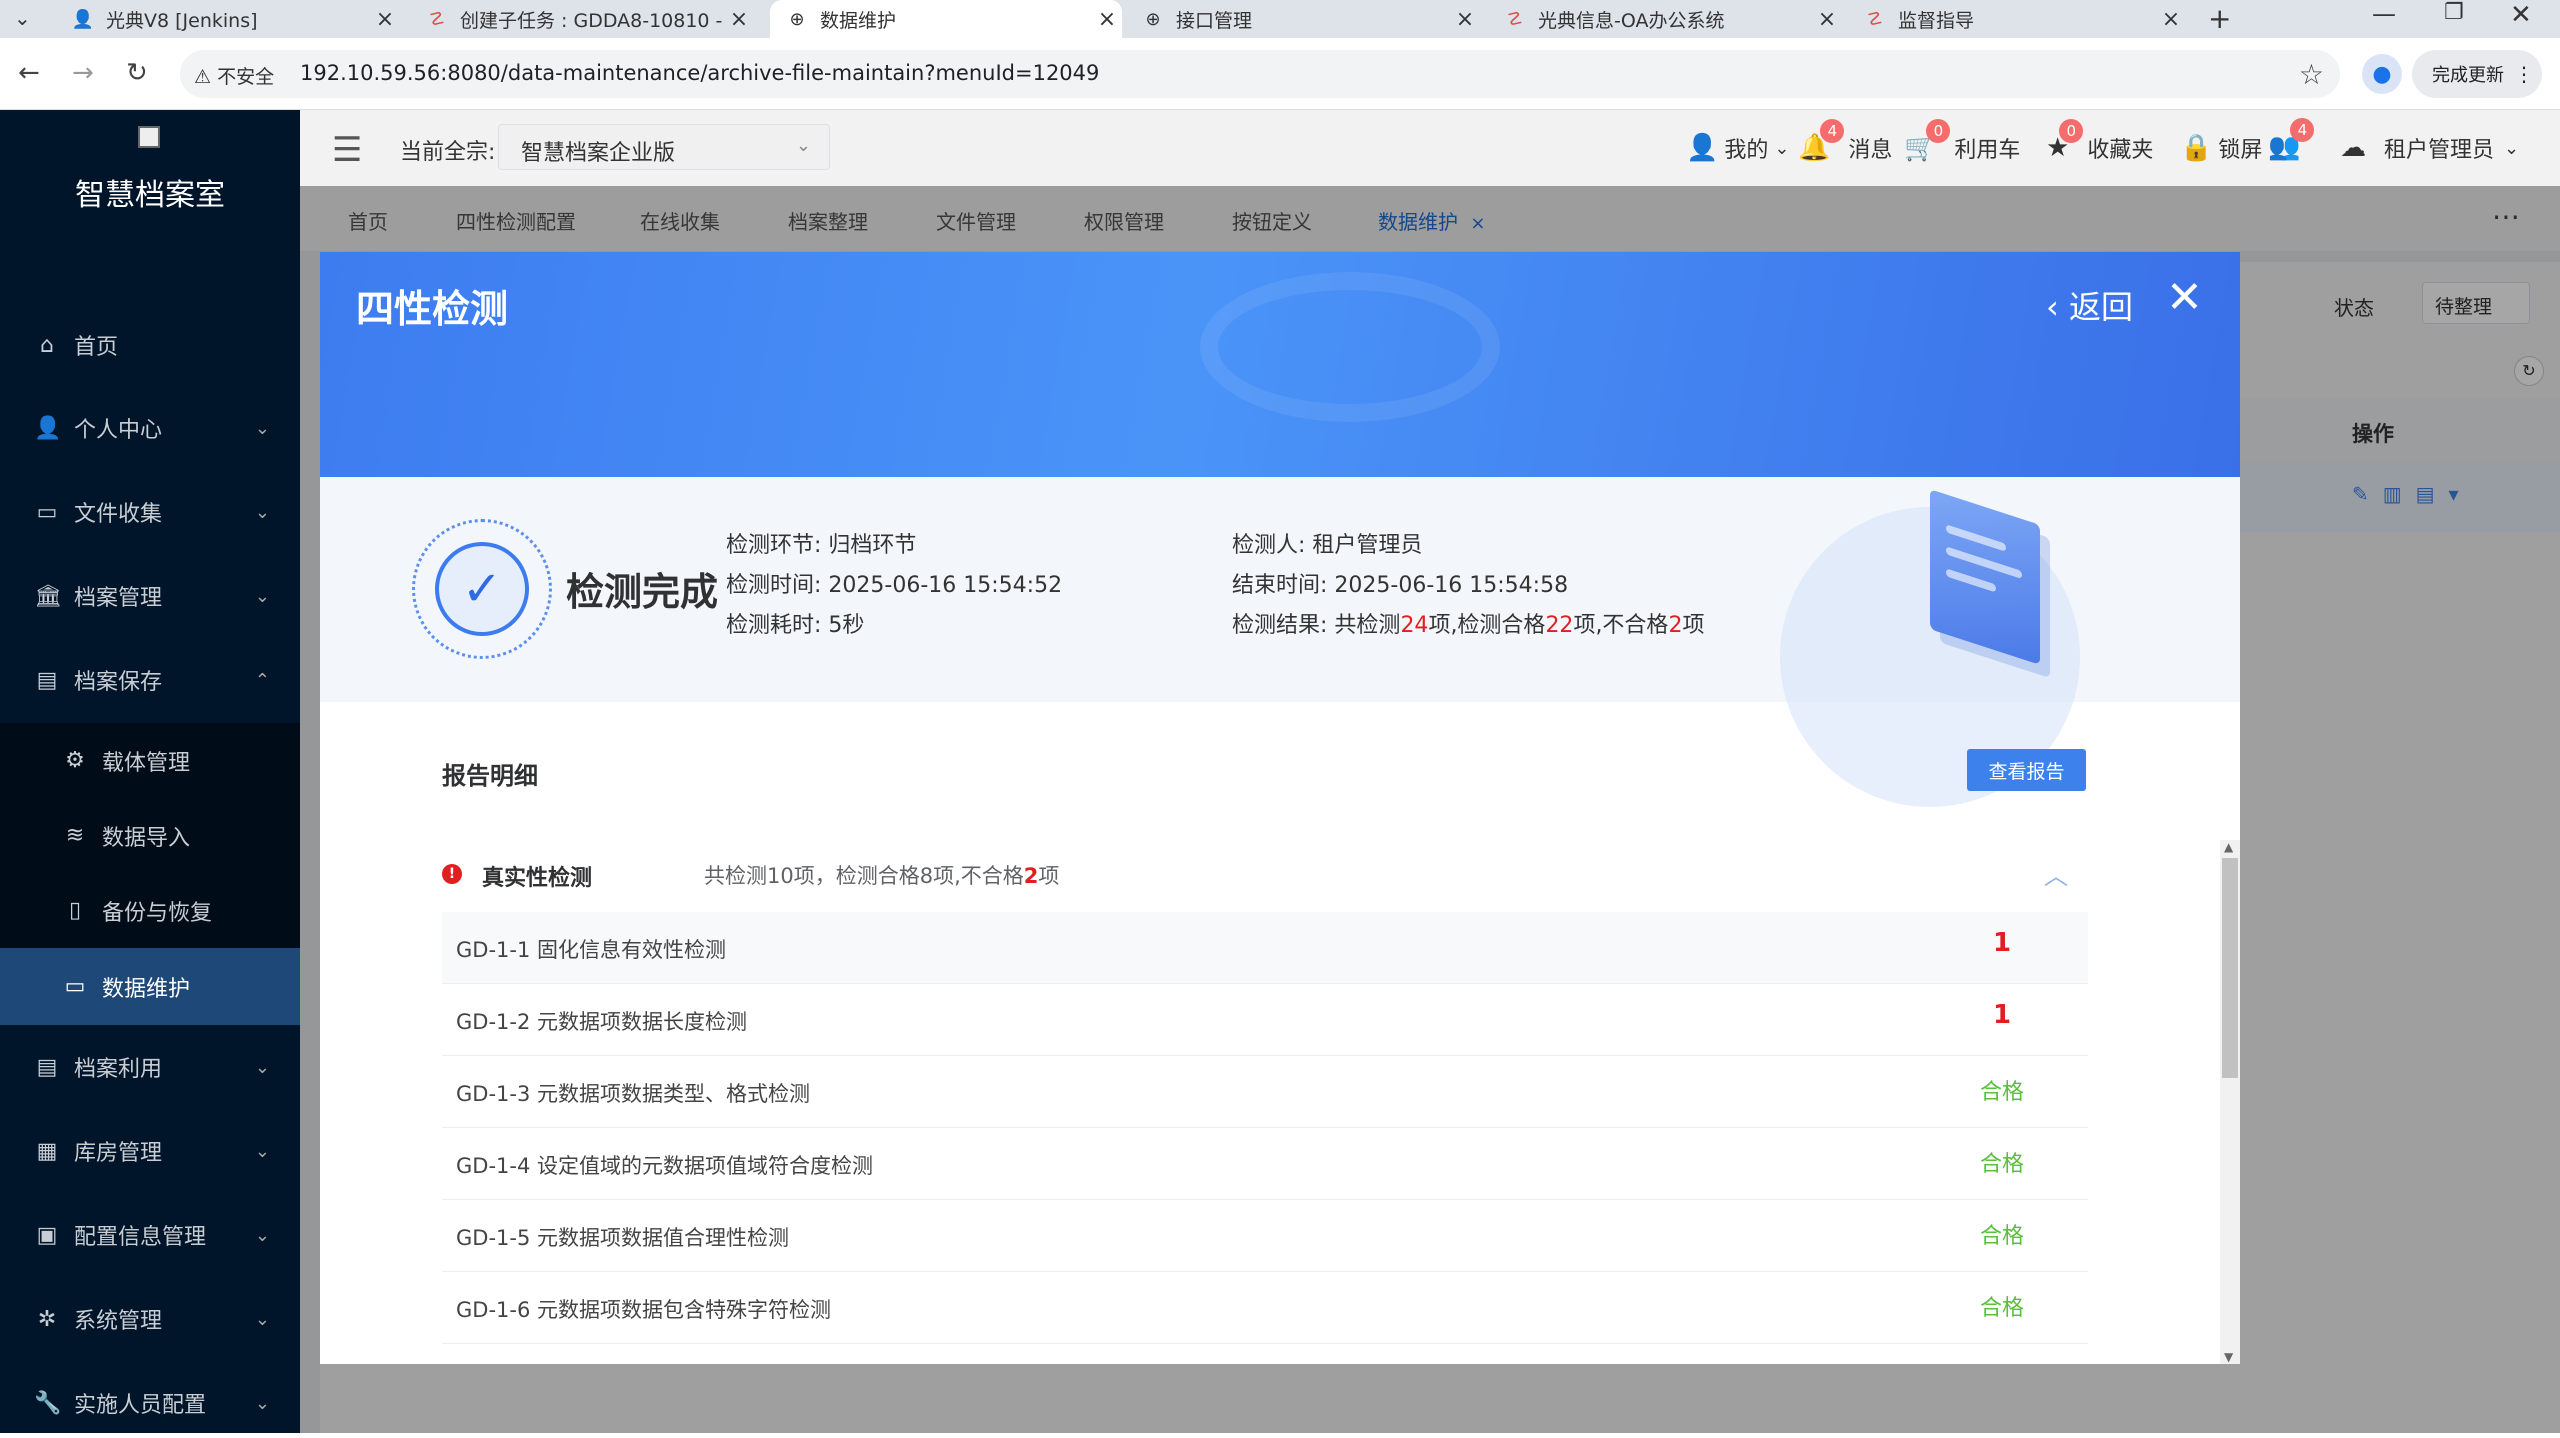  What do you see at coordinates (664, 1166) in the screenshot?
I see `check-item-name: GD-1-4 设定值域的元数据项值域符合度检测` at bounding box center [664, 1166].